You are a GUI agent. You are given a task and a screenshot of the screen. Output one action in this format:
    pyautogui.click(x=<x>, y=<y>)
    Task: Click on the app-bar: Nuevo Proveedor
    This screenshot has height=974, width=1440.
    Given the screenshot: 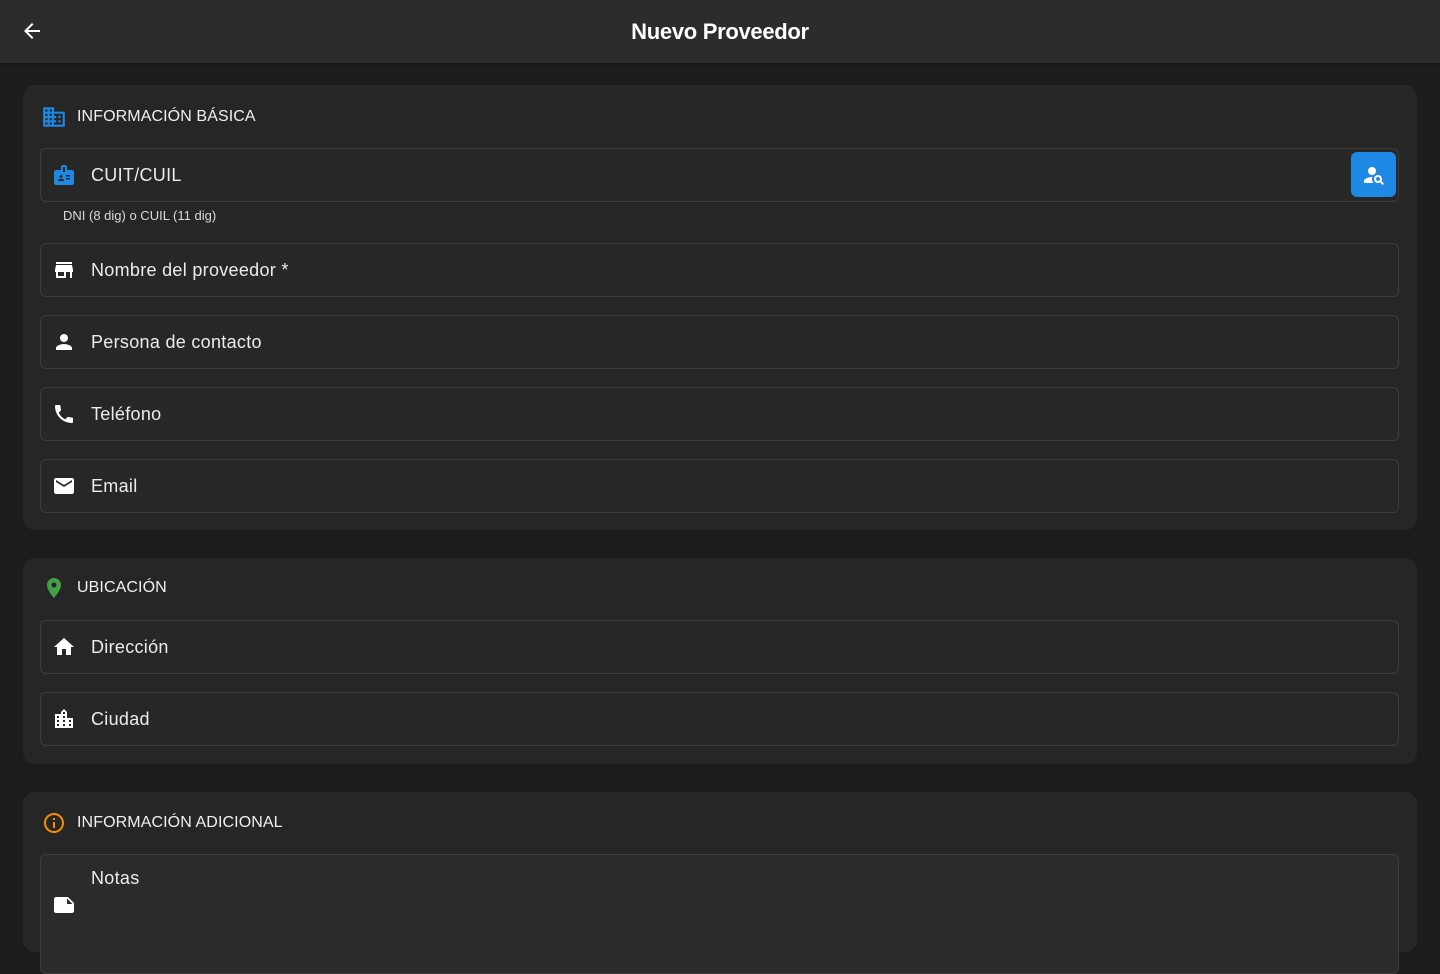 What is the action you would take?
    pyautogui.click(x=720, y=31)
    